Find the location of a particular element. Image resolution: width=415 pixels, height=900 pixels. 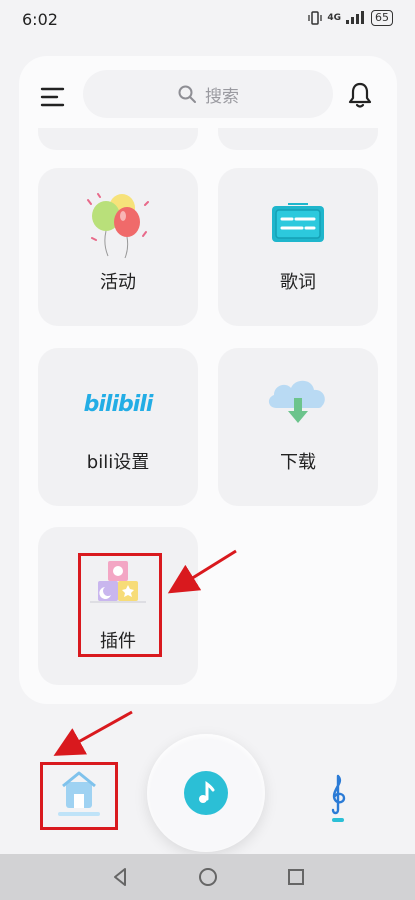

bilibili-logo: bilibili is located at coordinates (118, 404).